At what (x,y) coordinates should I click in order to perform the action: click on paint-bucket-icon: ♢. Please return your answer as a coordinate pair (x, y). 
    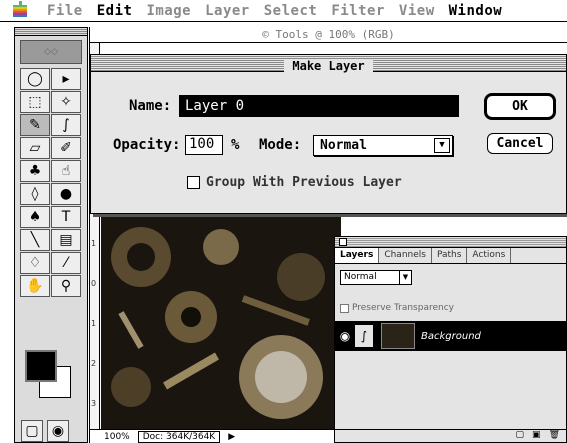
    Looking at the image, I should click on (35, 263).